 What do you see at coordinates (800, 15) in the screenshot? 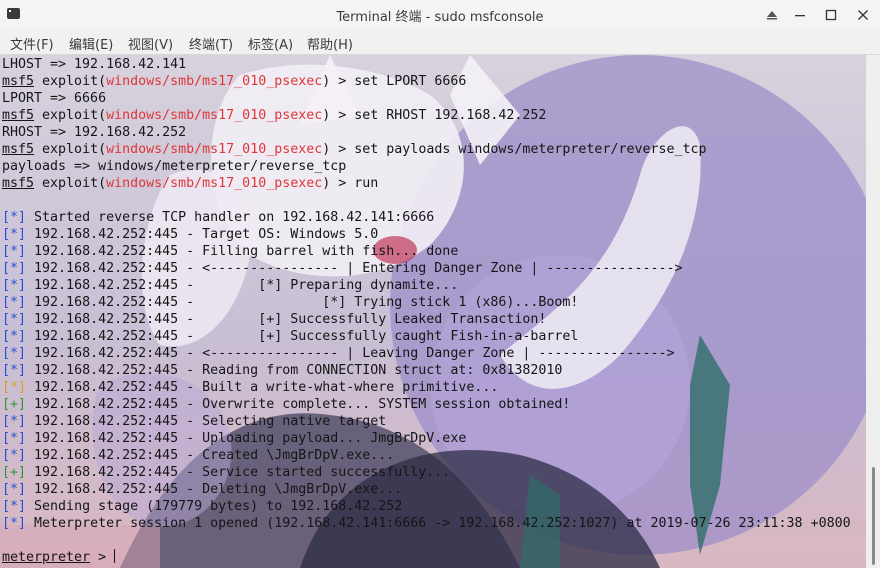
I see `minimize-icon` at bounding box center [800, 15].